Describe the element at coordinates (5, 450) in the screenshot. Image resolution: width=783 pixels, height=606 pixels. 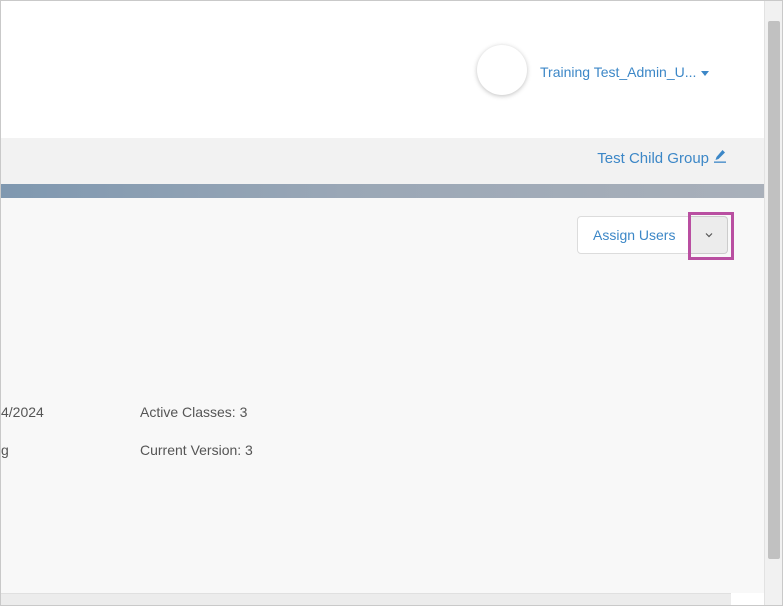
I see `status-fragment: g` at that location.